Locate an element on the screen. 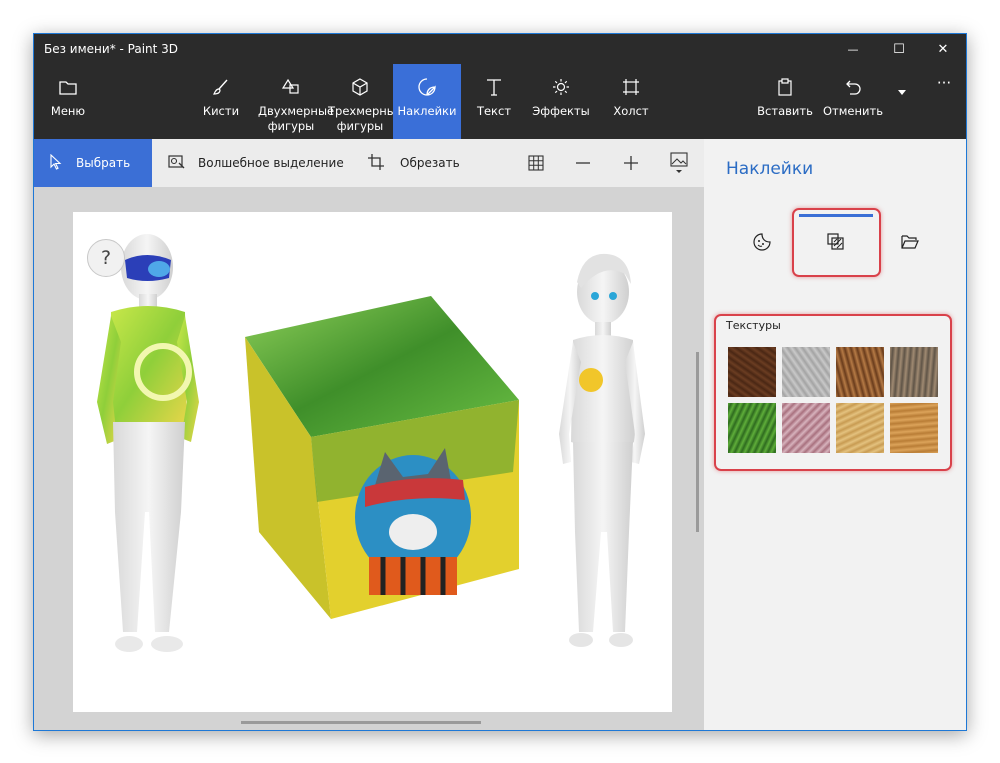  tool-label: Наклейки is located at coordinates (427, 111).